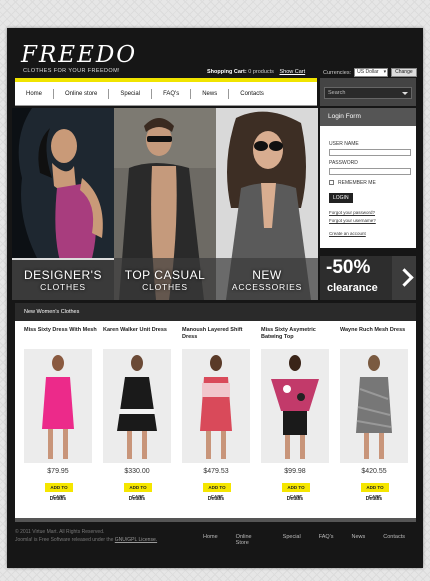 The width and height of the screenshot is (430, 581). I want to click on product-price: $79.95, so click(58, 471).